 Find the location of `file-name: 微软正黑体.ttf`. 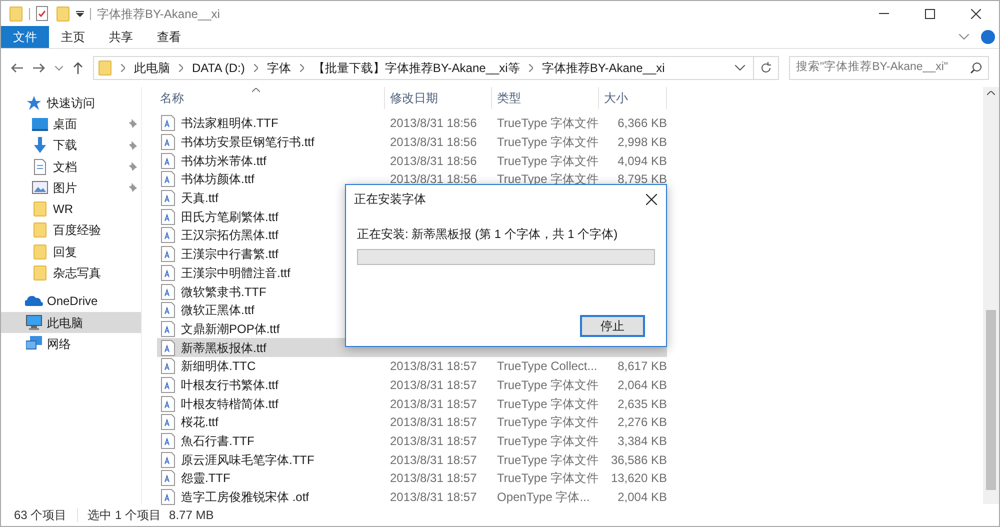

file-name: 微软正黑体.ttf is located at coordinates (217, 311).